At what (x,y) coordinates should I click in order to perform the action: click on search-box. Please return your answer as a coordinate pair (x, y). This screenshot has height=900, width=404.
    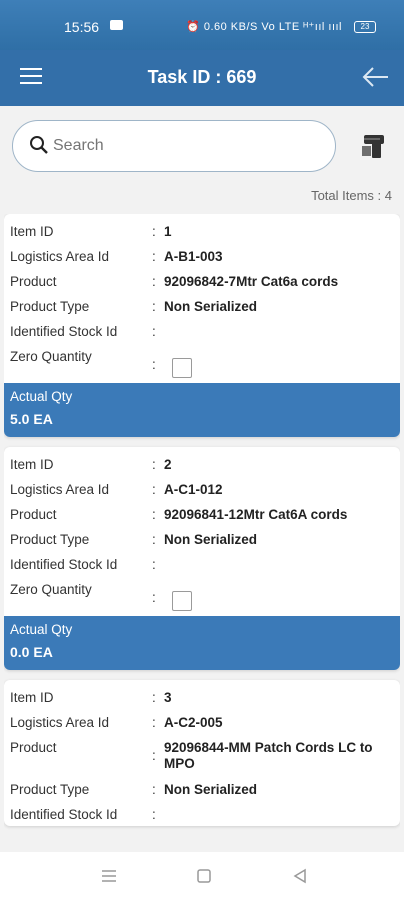
    Looking at the image, I should click on (174, 146).